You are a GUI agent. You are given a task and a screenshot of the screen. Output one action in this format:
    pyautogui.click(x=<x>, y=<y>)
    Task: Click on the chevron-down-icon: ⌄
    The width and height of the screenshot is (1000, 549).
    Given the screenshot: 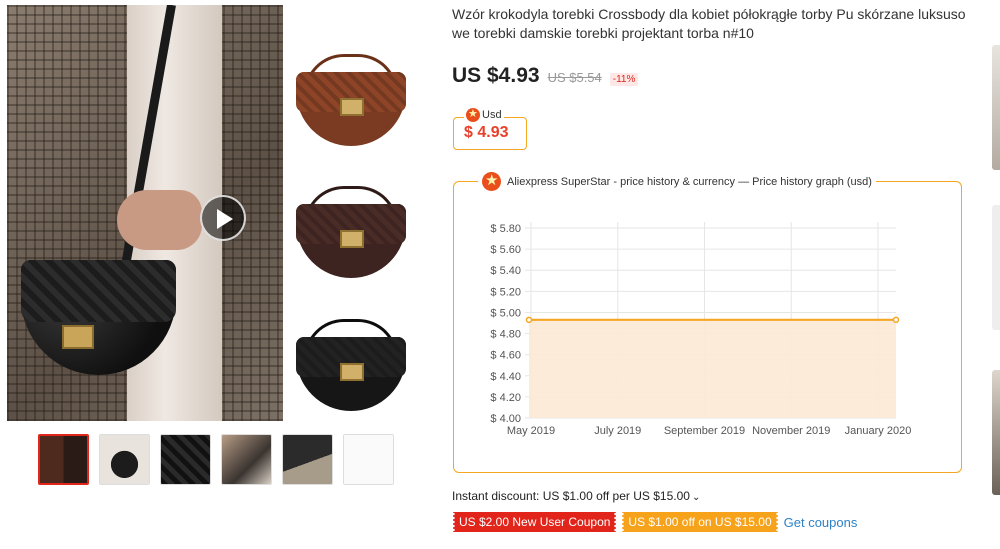 What is the action you would take?
    pyautogui.click(x=696, y=497)
    